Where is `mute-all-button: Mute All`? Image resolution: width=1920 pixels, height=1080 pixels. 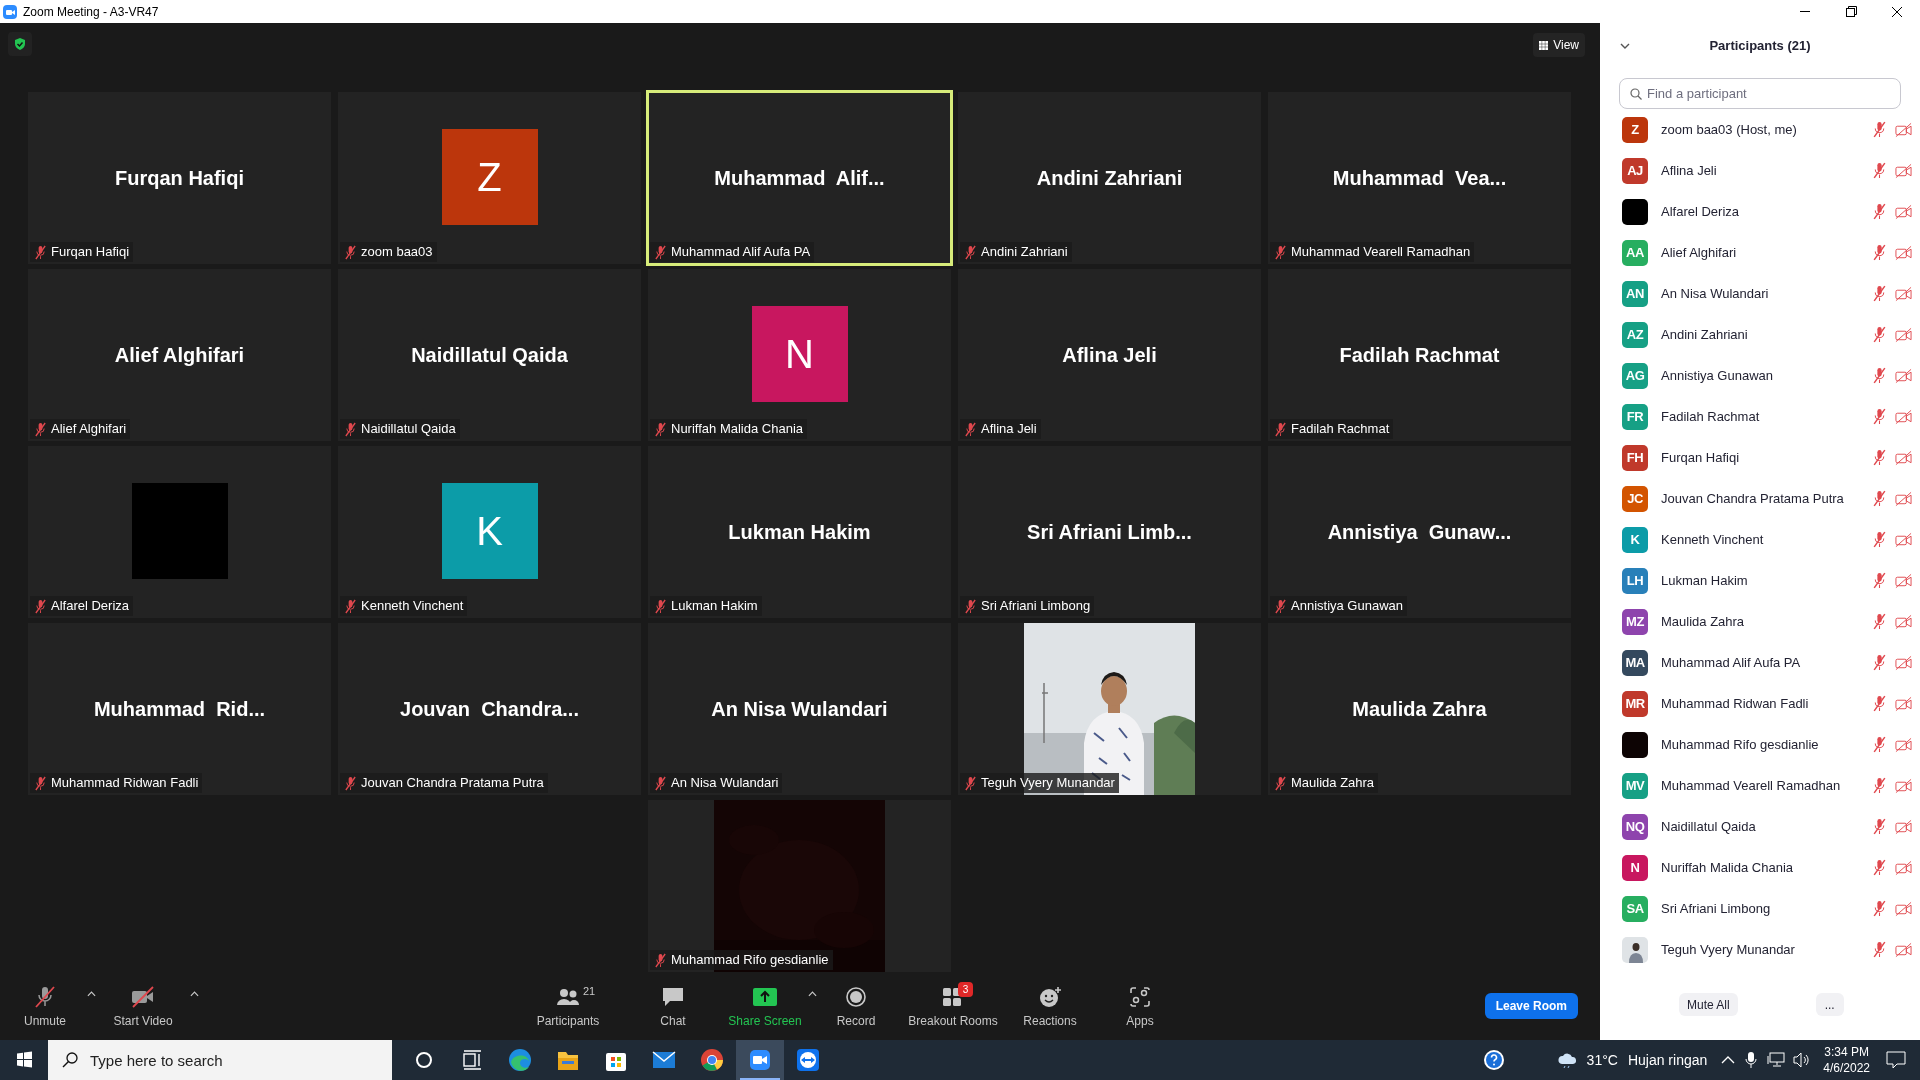 mute-all-button: Mute All is located at coordinates (1708, 1004).